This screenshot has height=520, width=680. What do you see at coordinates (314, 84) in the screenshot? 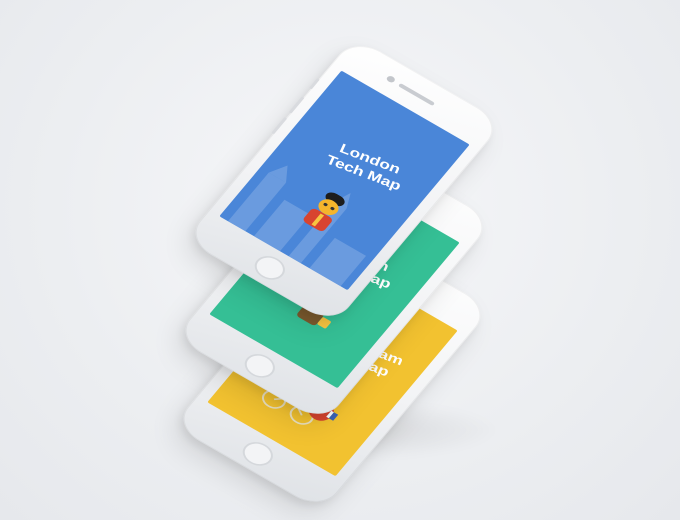
I see `mute-switch` at bounding box center [314, 84].